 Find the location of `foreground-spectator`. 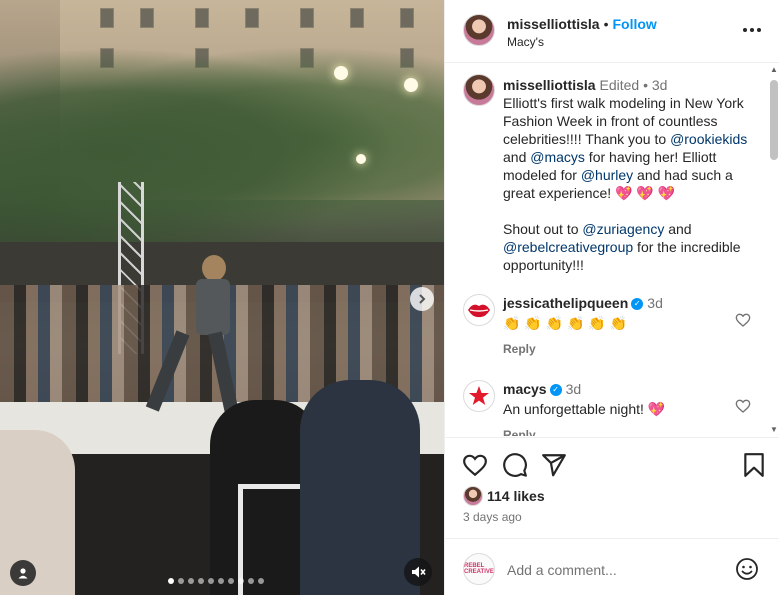

foreground-spectator is located at coordinates (360, 487).